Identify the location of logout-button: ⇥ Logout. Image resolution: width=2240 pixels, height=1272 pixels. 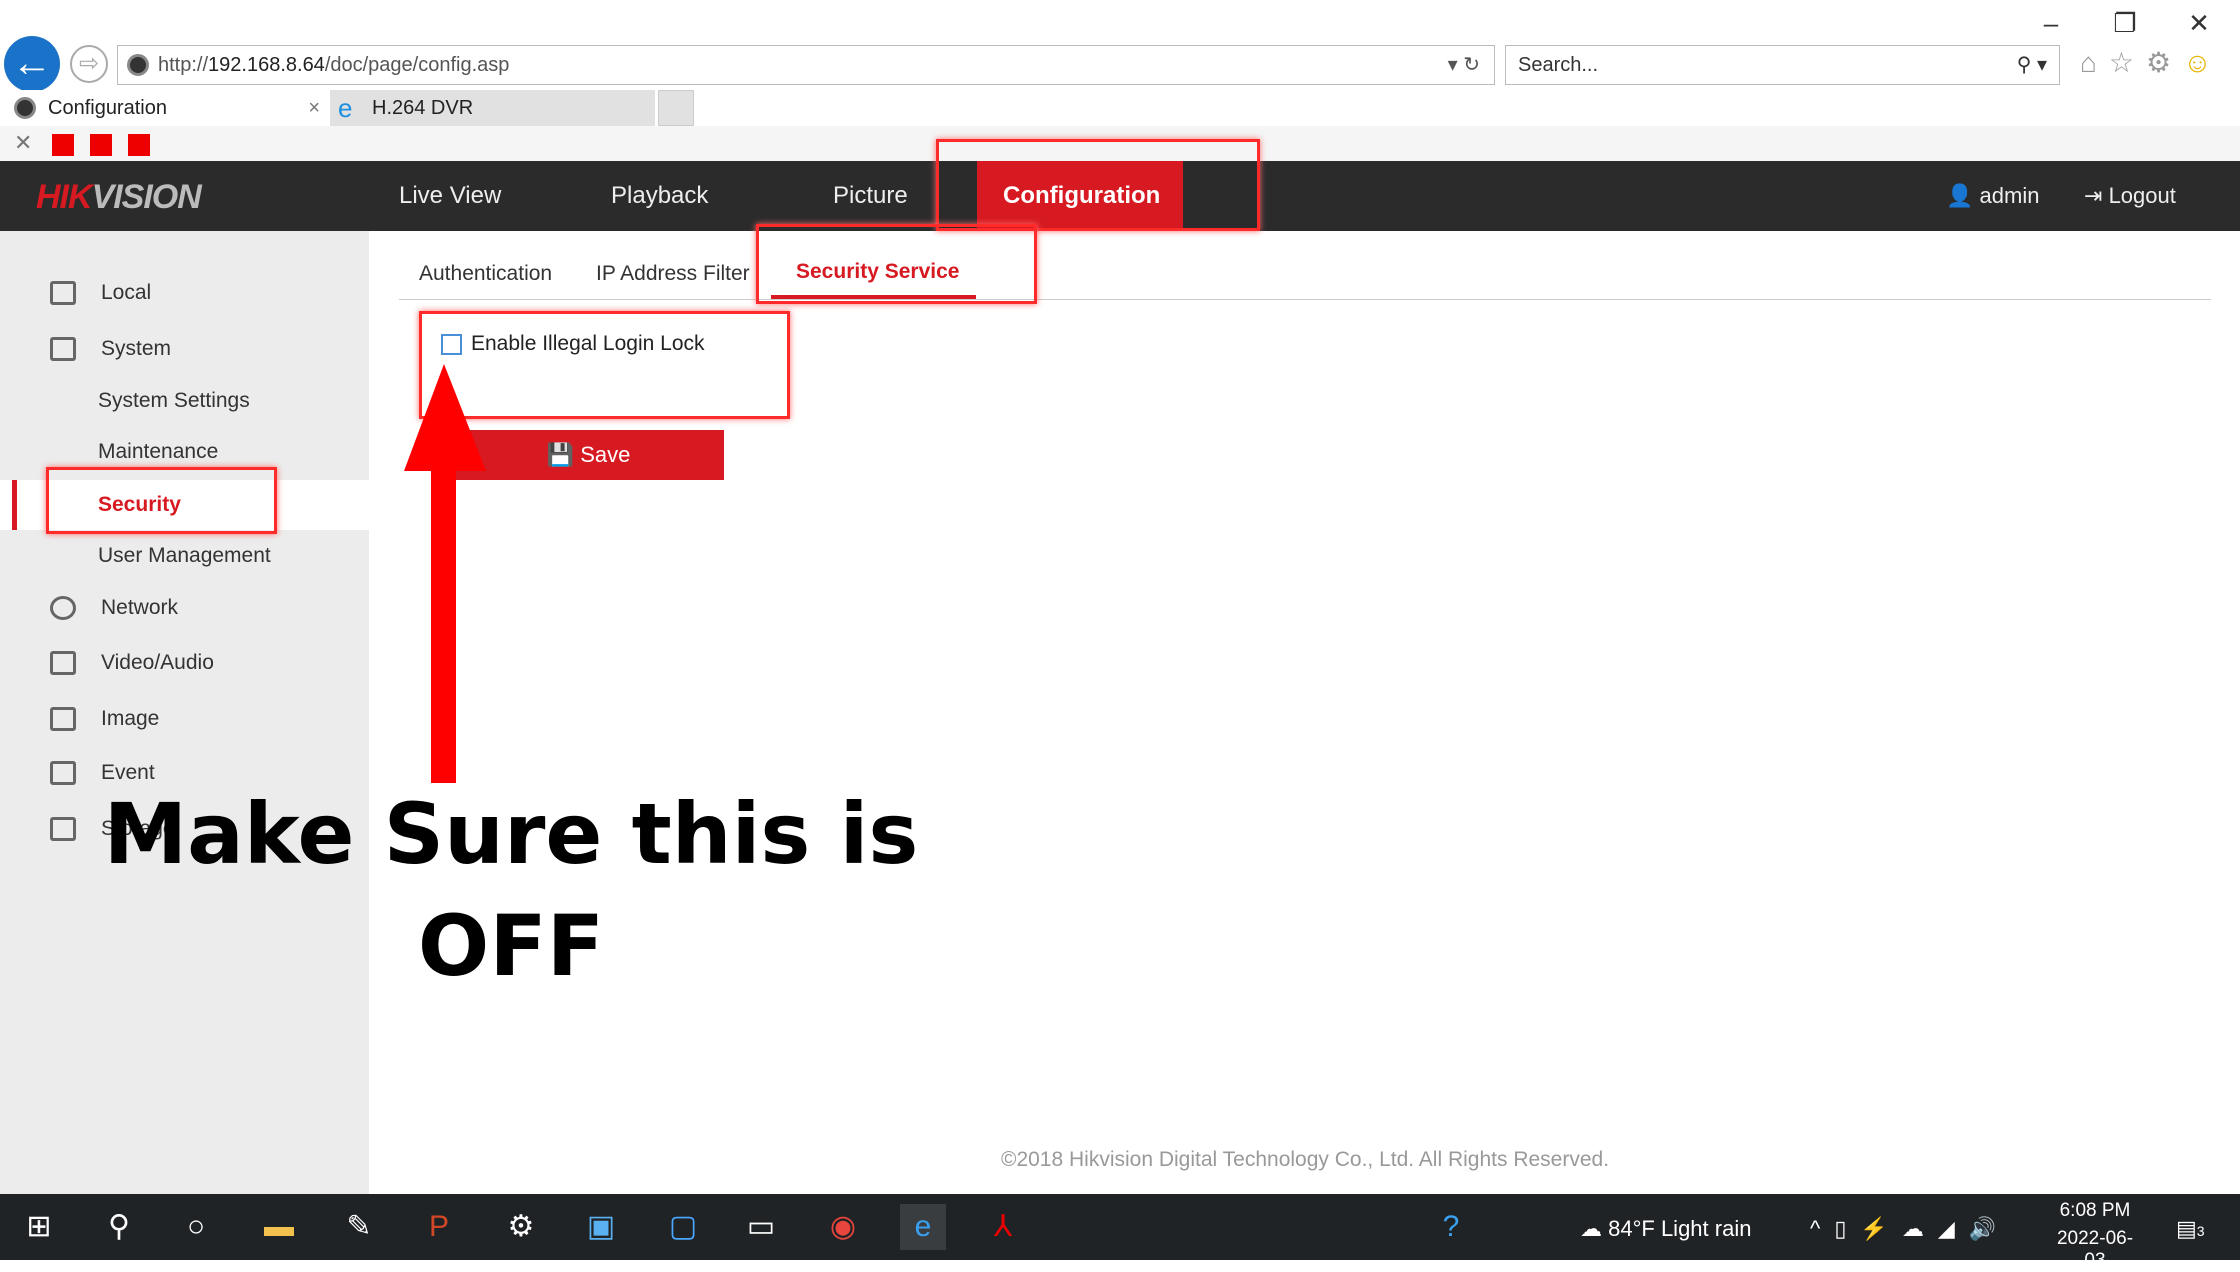
(2130, 196).